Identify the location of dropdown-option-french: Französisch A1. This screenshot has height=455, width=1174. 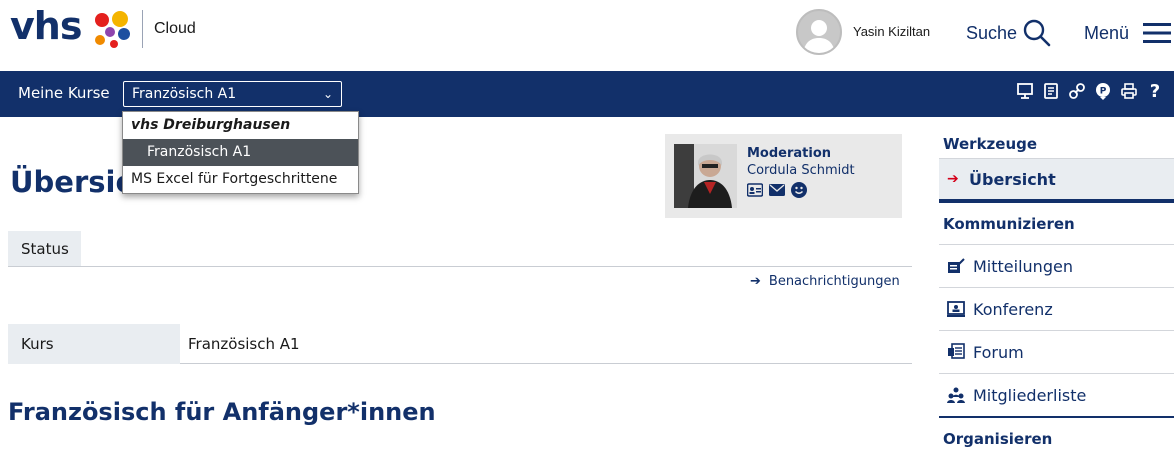
(240, 152).